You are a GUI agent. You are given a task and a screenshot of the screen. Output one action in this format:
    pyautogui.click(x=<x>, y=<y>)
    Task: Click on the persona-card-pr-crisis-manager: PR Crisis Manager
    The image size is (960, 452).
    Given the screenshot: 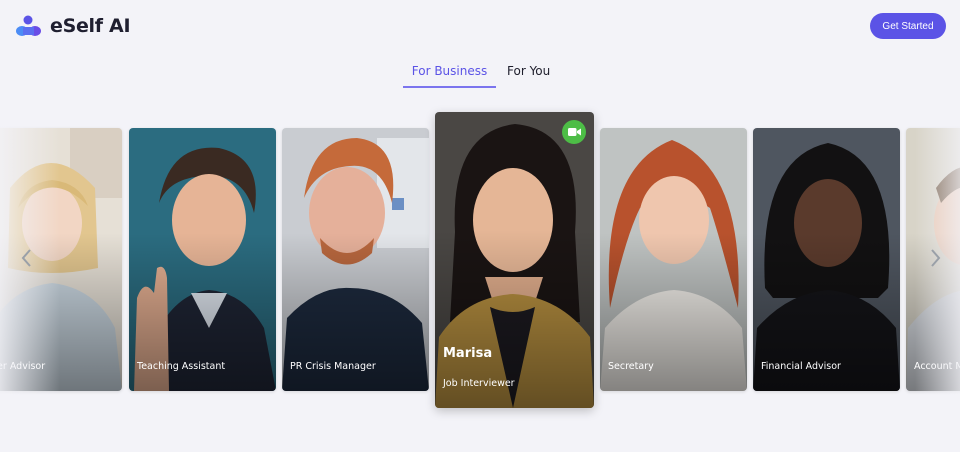 What is the action you would take?
    pyautogui.click(x=355, y=259)
    